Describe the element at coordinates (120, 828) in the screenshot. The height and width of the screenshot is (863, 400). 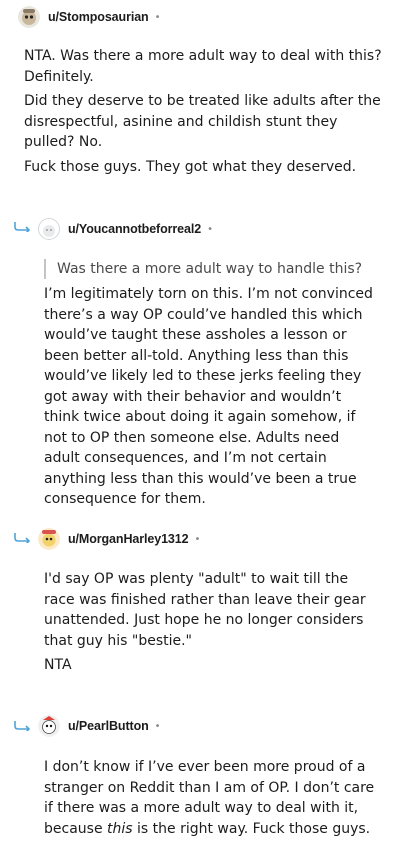
I see `emphasis-text: this` at that location.